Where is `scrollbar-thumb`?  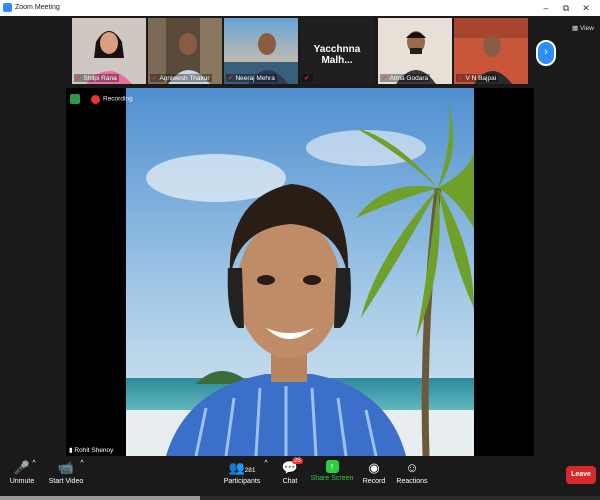
scrollbar-thumb is located at coordinates (100, 498).